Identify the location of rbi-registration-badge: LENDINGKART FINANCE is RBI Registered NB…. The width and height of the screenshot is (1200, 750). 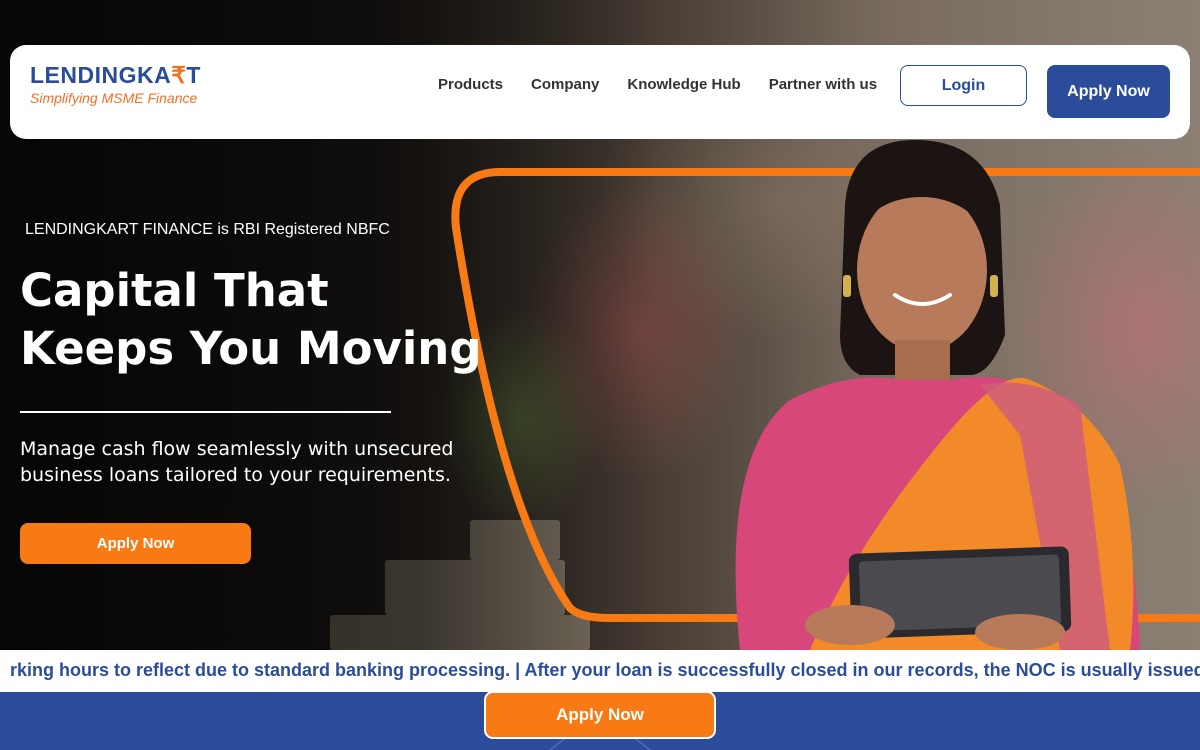
(207, 229).